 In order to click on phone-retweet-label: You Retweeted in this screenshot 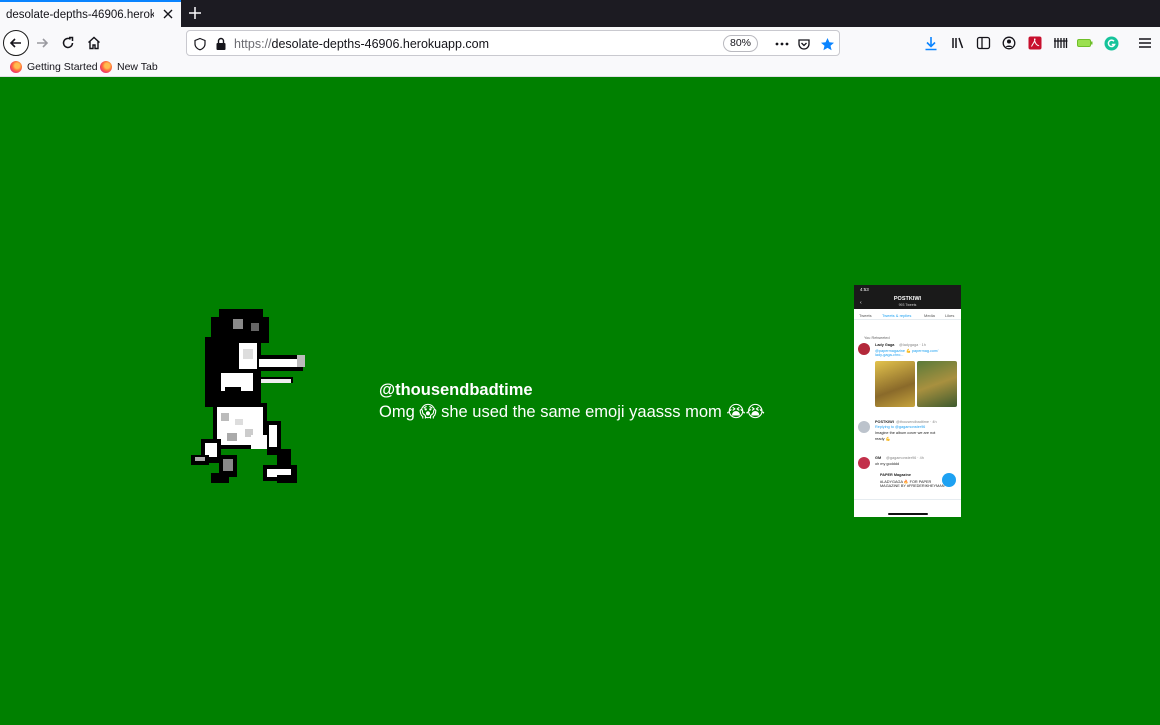, I will do `click(877, 338)`.